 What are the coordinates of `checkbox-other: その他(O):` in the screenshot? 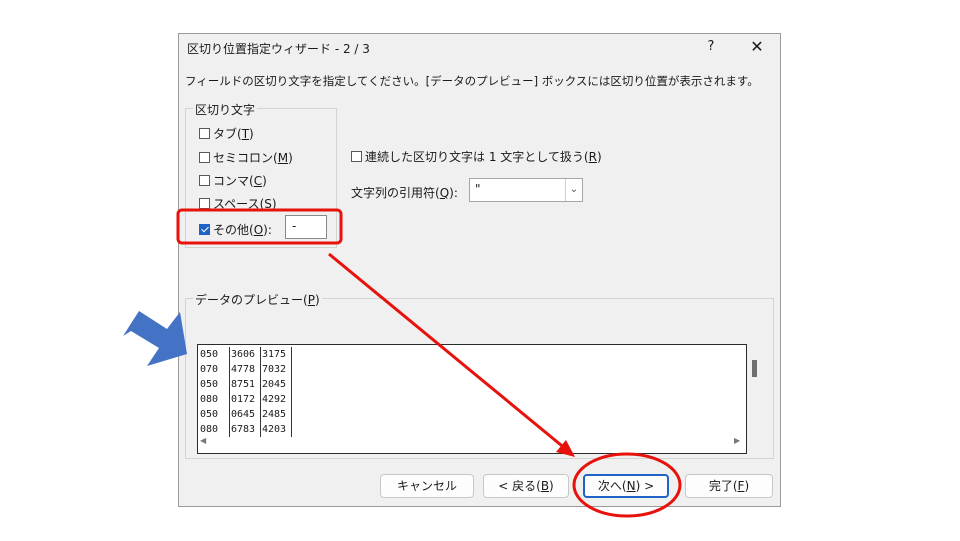 It's located at (235, 229).